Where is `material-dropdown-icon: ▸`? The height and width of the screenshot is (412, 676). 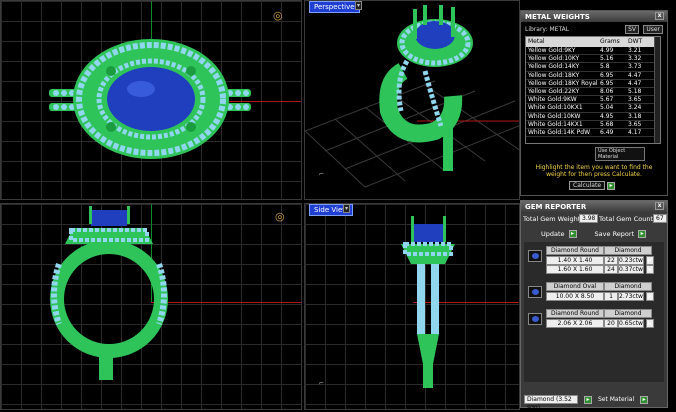 material-dropdown-icon: ▸ is located at coordinates (588, 399).